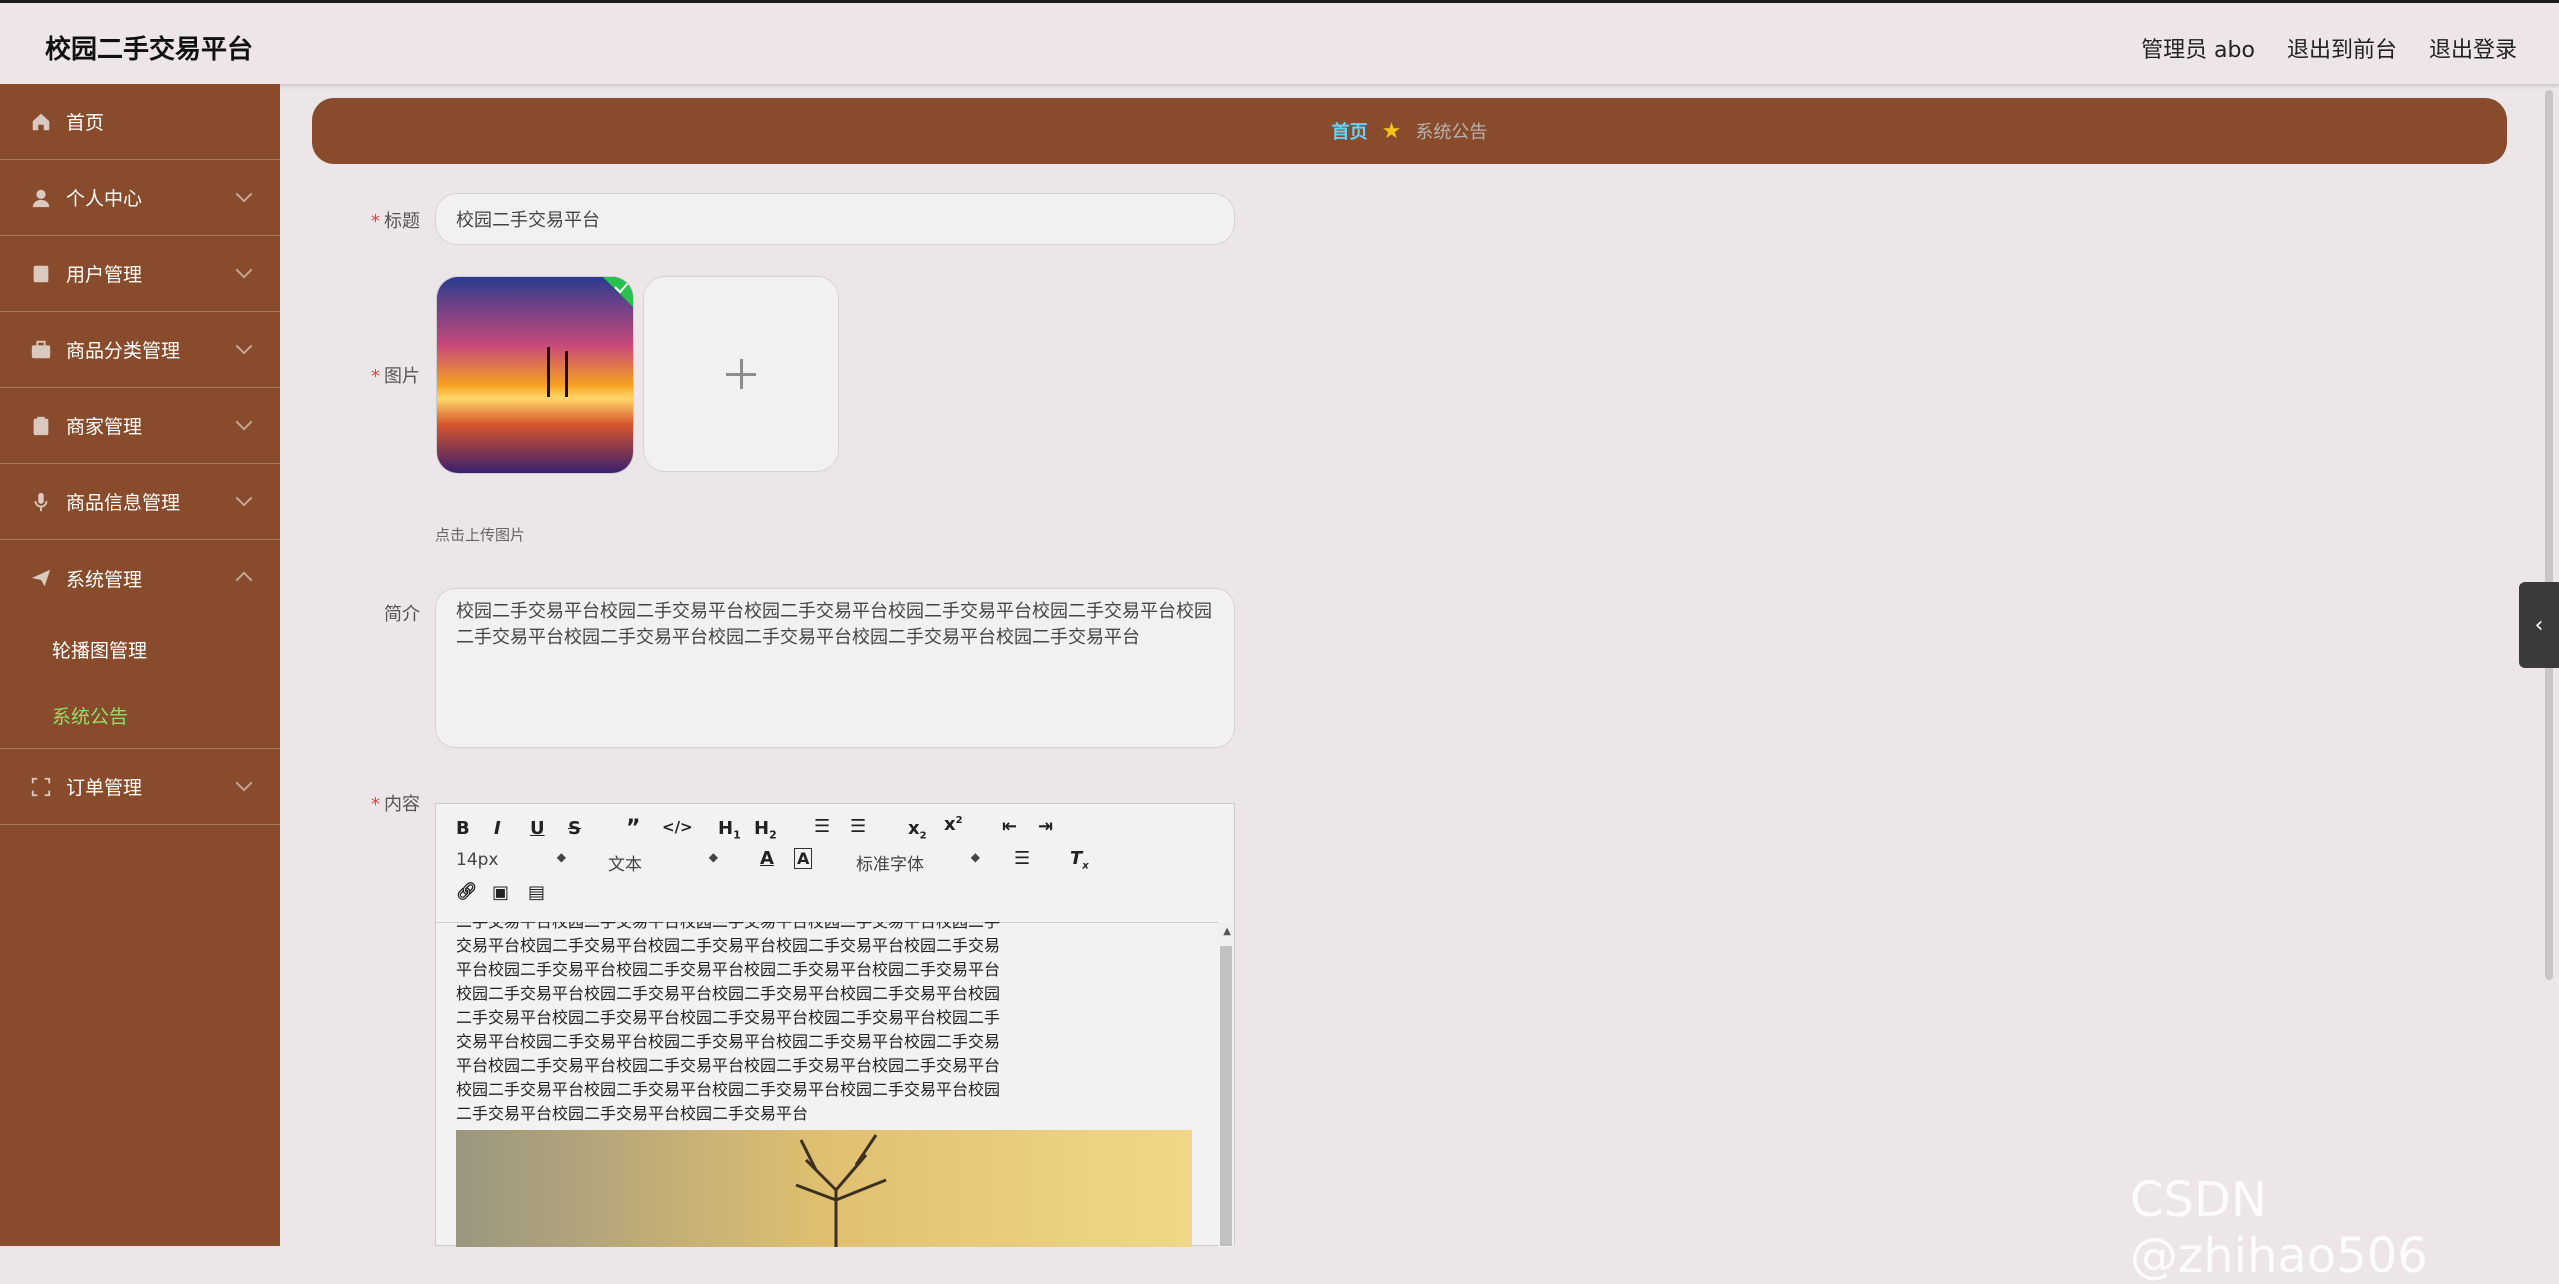  I want to click on sidebar-item-goods: 商品信息管理, so click(140, 502).